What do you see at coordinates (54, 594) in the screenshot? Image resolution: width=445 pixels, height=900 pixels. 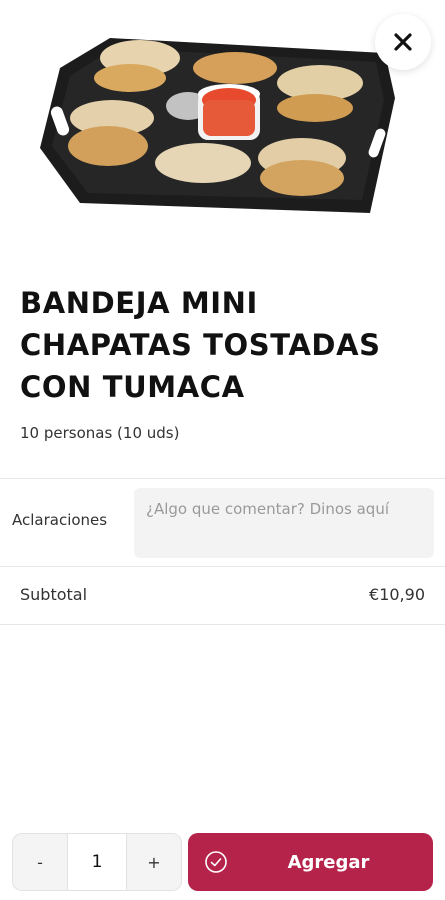 I see `subtotal-label: Subtotal` at bounding box center [54, 594].